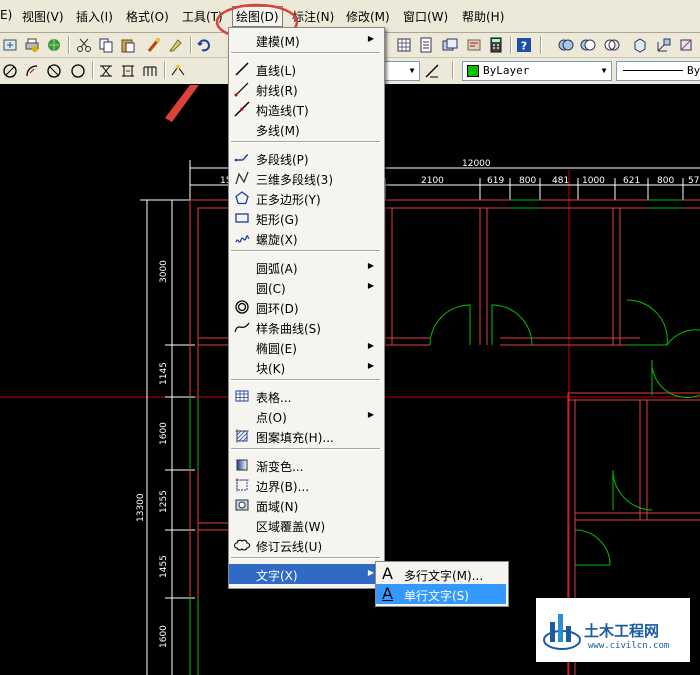 This screenshot has width=700, height=675. What do you see at coordinates (32, 71) in the screenshot?
I see `arc-tool-icon` at bounding box center [32, 71].